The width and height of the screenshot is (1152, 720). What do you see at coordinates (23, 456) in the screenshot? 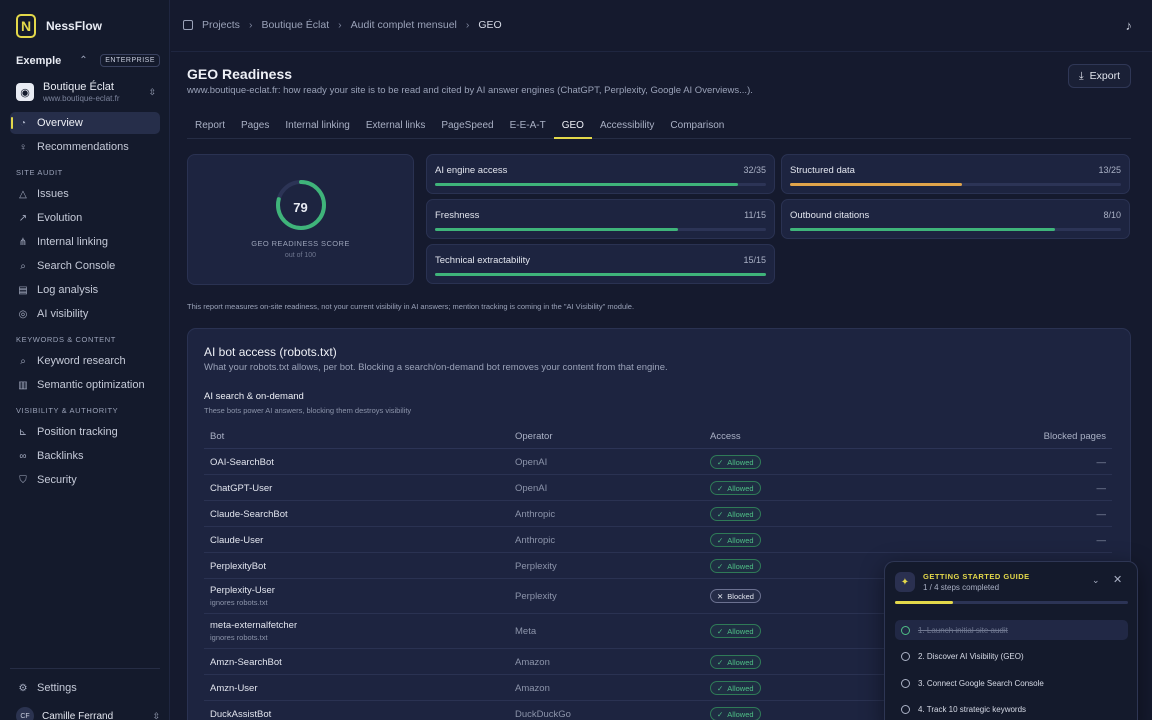
I see `link-icon: ∞` at bounding box center [23, 456].